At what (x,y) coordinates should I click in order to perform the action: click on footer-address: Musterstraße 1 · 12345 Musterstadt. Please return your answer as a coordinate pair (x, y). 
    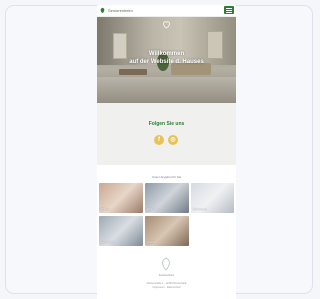
    Looking at the image, I should click on (166, 283).